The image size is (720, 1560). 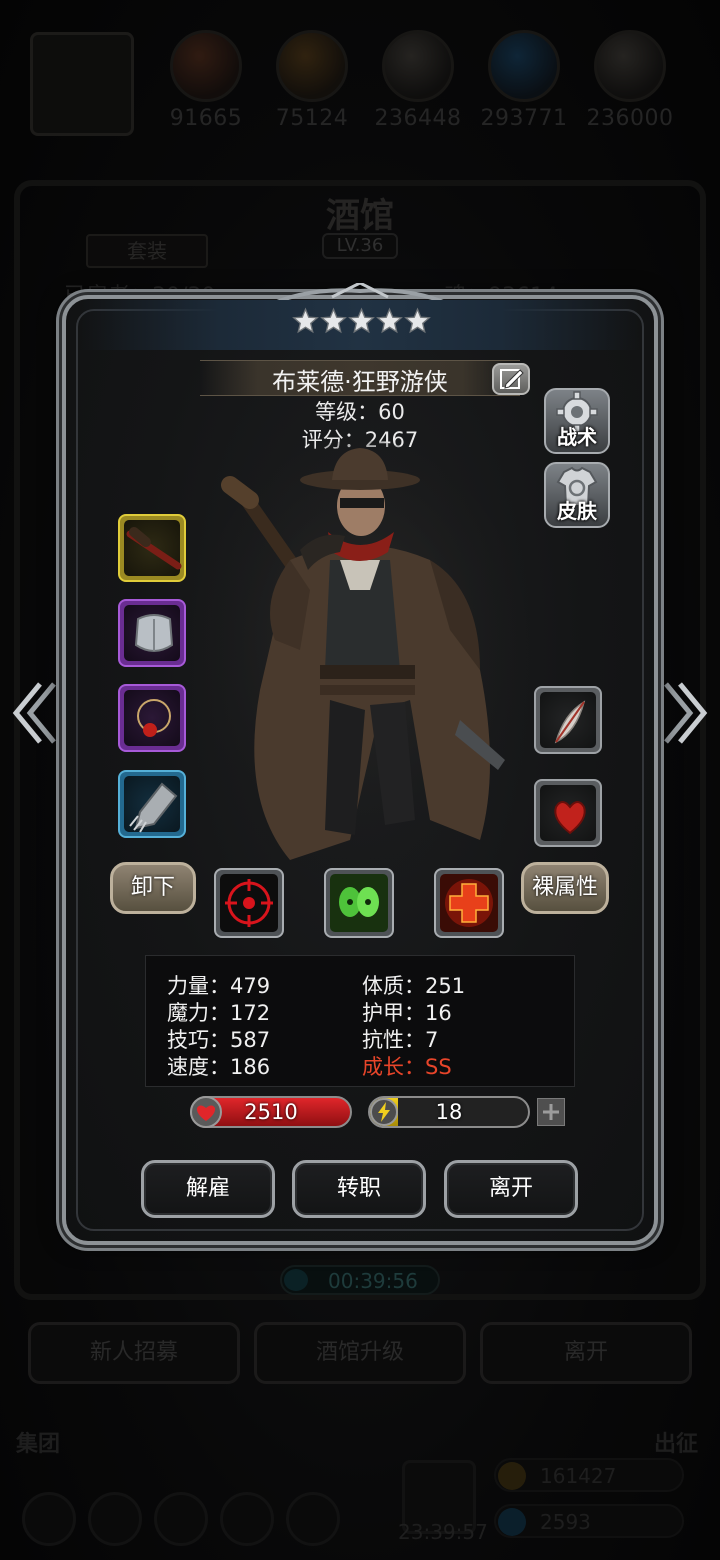 What do you see at coordinates (219, 986) in the screenshot?
I see `stat-strength: 力量：479` at bounding box center [219, 986].